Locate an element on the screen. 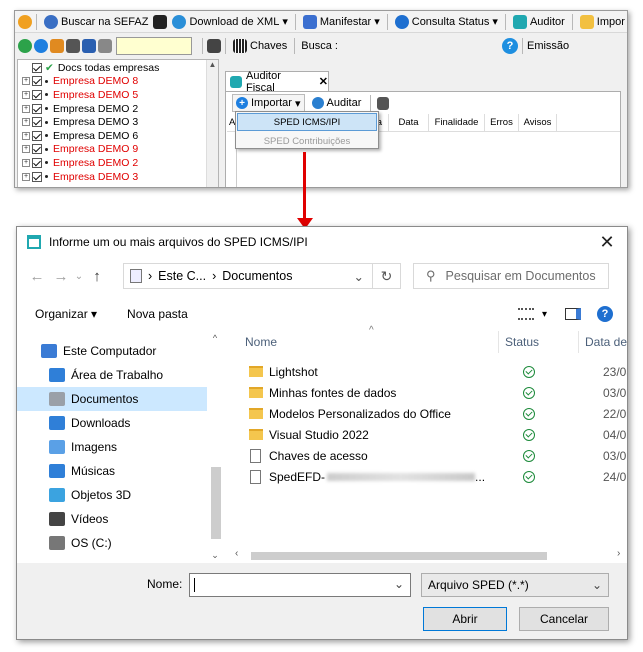 The width and height of the screenshot is (643, 652). tree-item: ✔ Docs todas empresas is located at coordinates (118, 68).